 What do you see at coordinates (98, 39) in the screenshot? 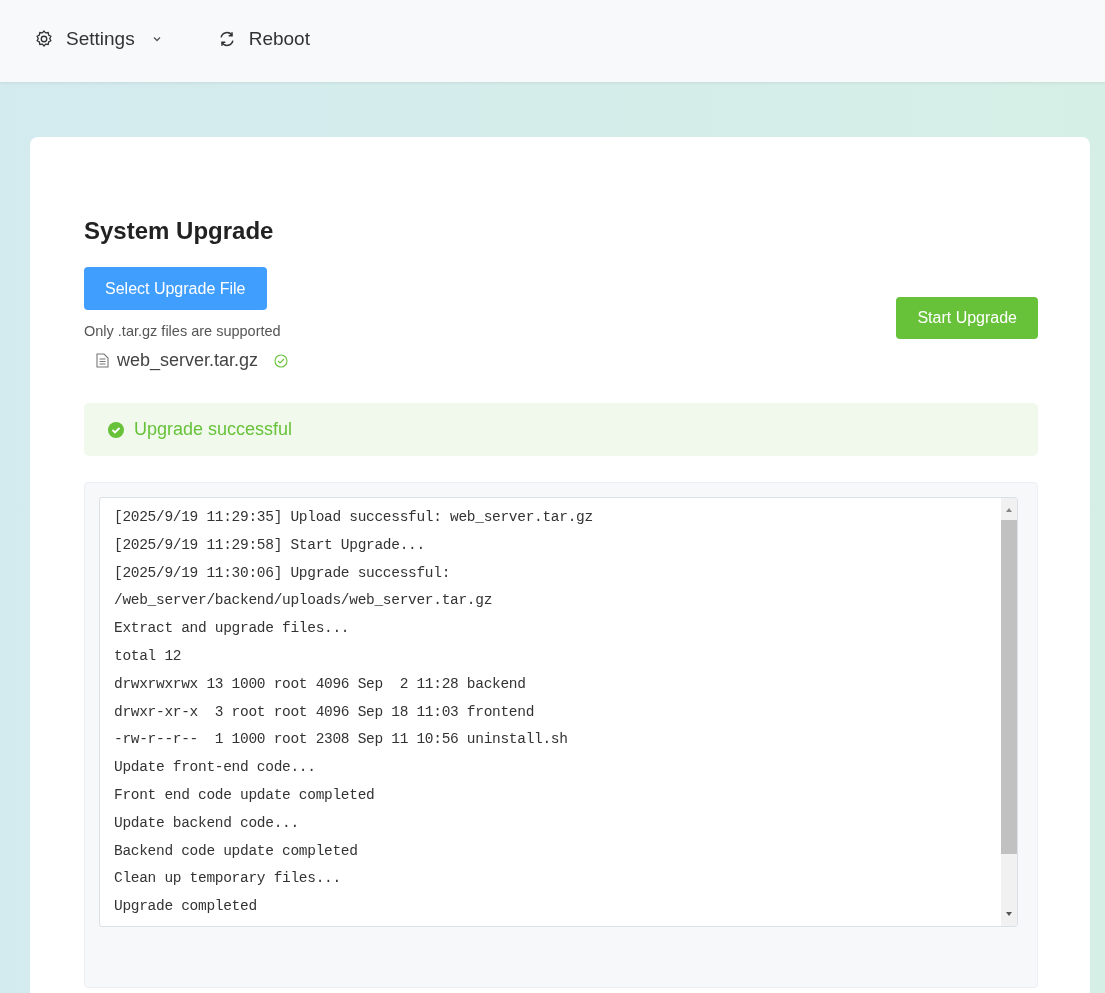
I see `settings-menu: Settings` at bounding box center [98, 39].